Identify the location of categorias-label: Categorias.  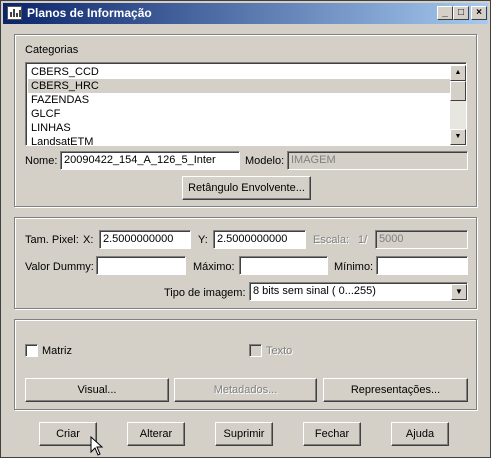
(52, 50).